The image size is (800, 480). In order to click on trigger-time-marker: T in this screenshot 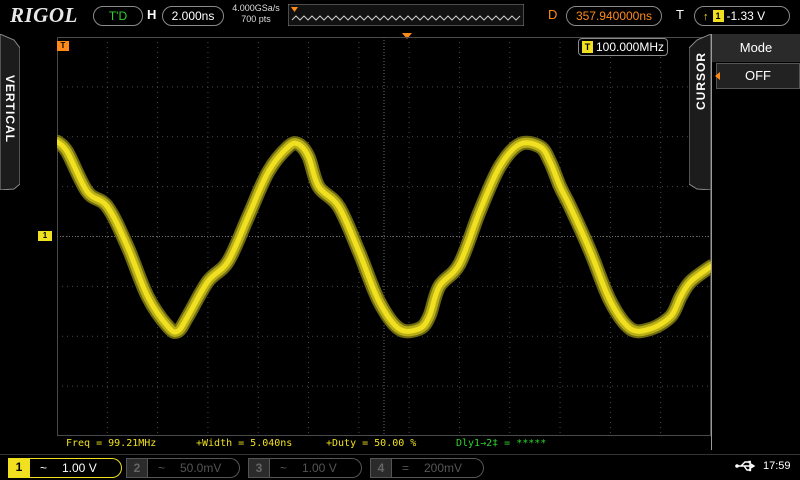, I will do `click(63, 46)`.